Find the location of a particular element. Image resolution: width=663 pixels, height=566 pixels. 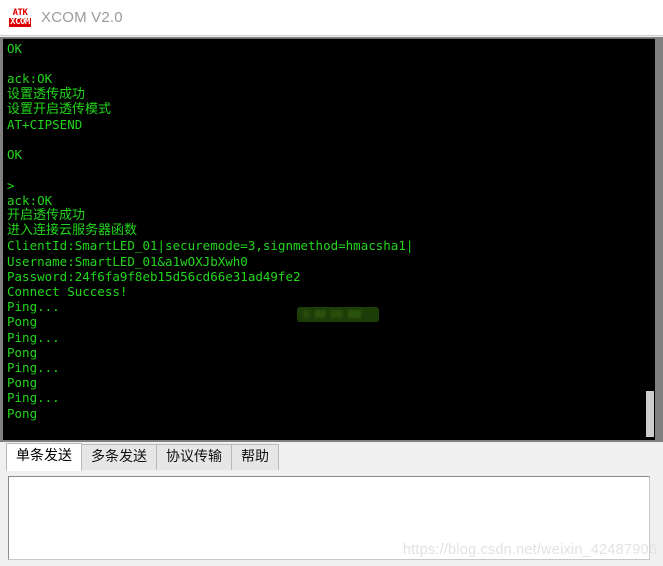

terminal-line: 进入连接云服务器函数 is located at coordinates (72, 231).